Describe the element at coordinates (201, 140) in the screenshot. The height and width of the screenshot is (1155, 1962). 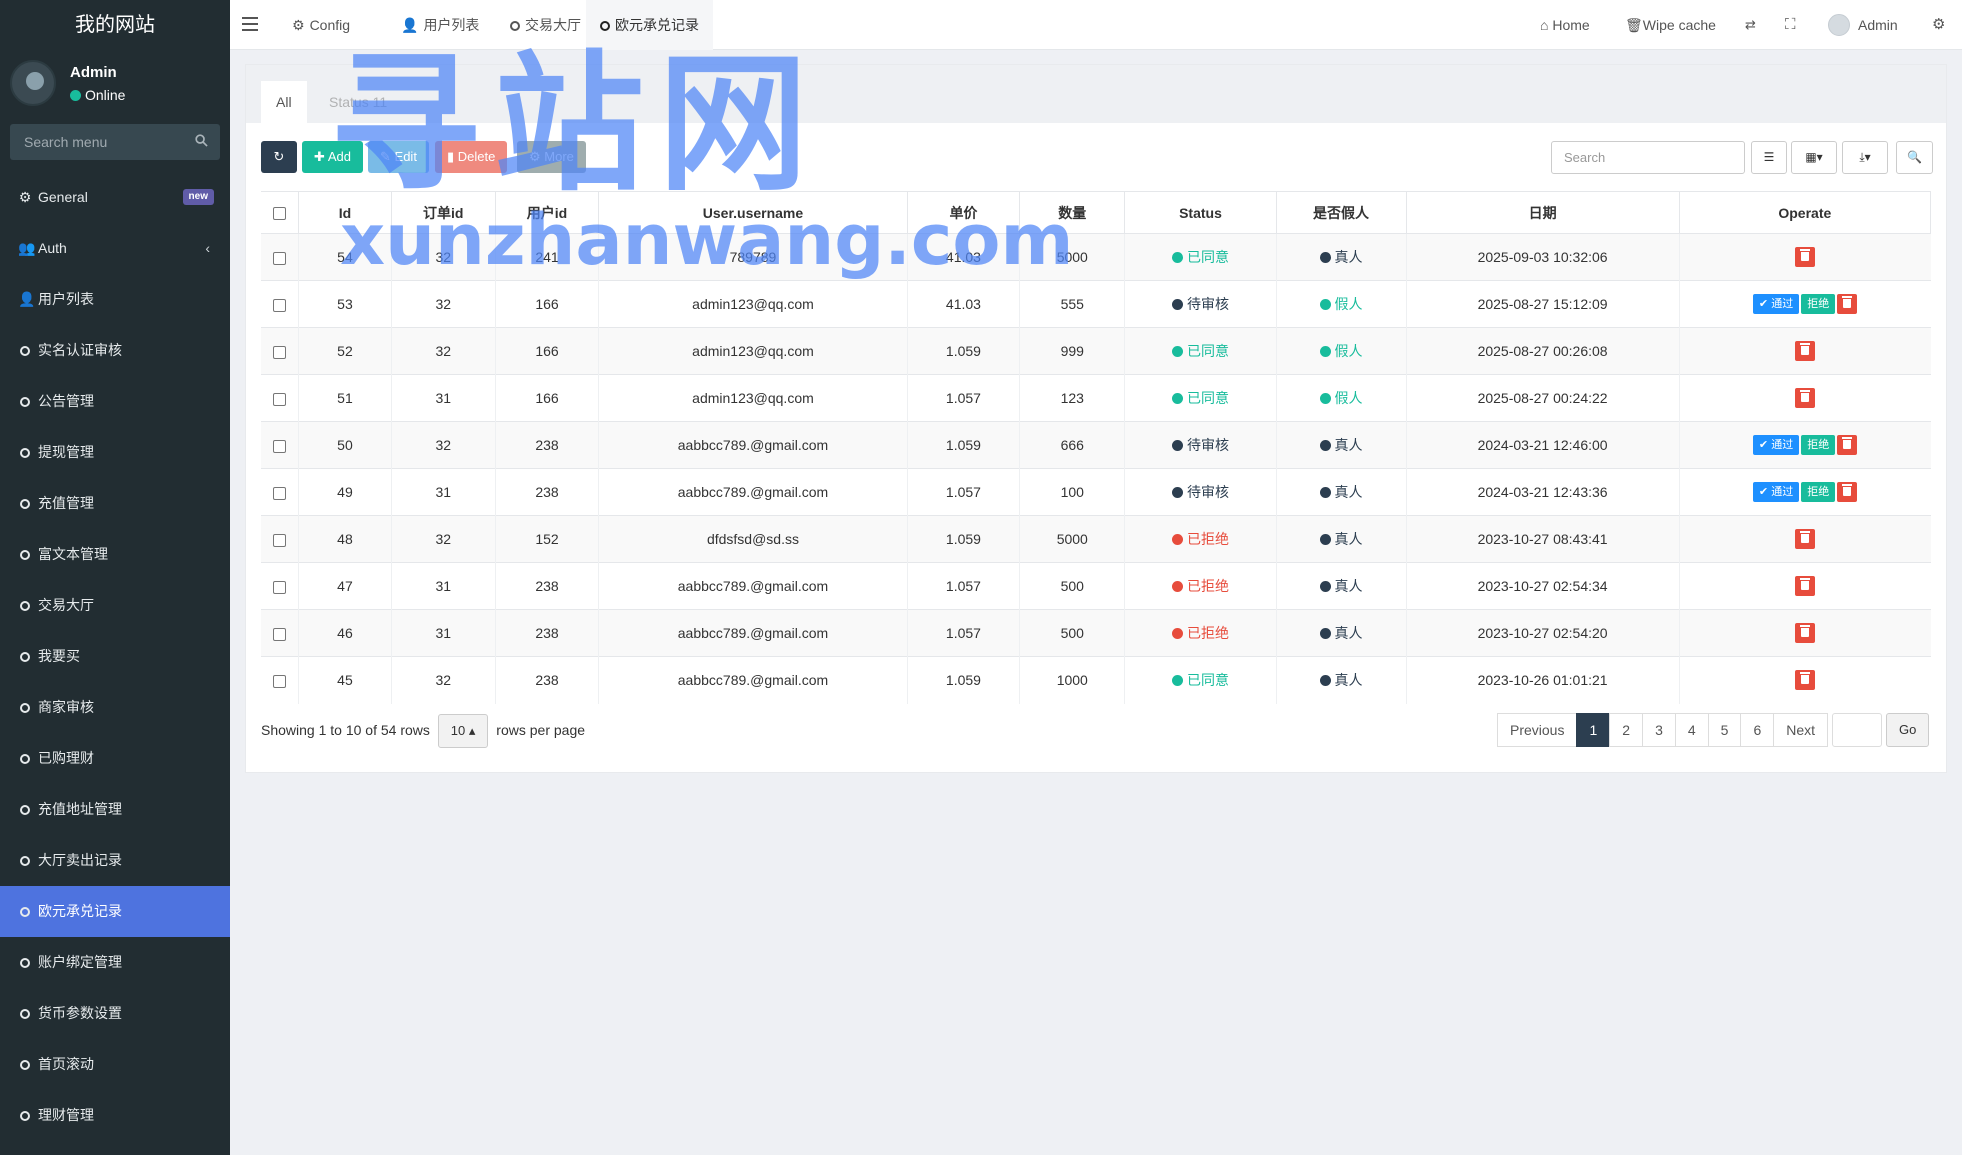
I see `search-icon` at that location.